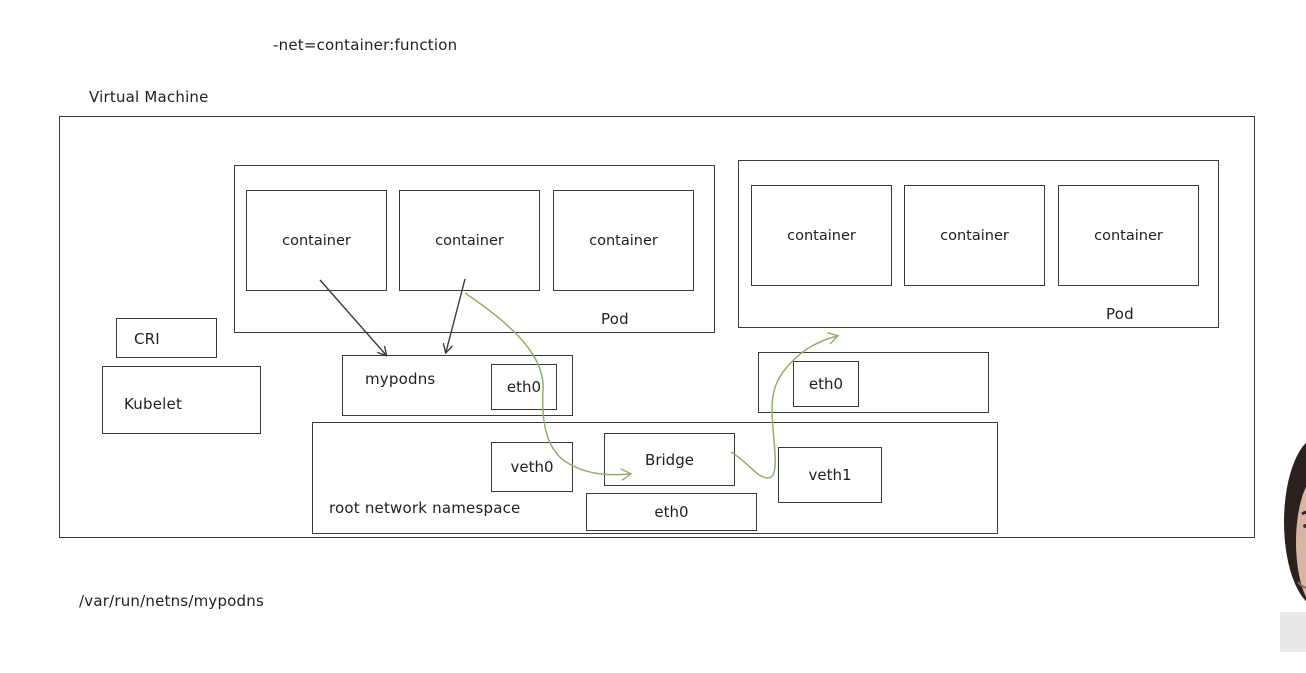 The width and height of the screenshot is (1306, 673). Describe the element at coordinates (1293, 542) in the screenshot. I see `presenter-video-edge` at that location.